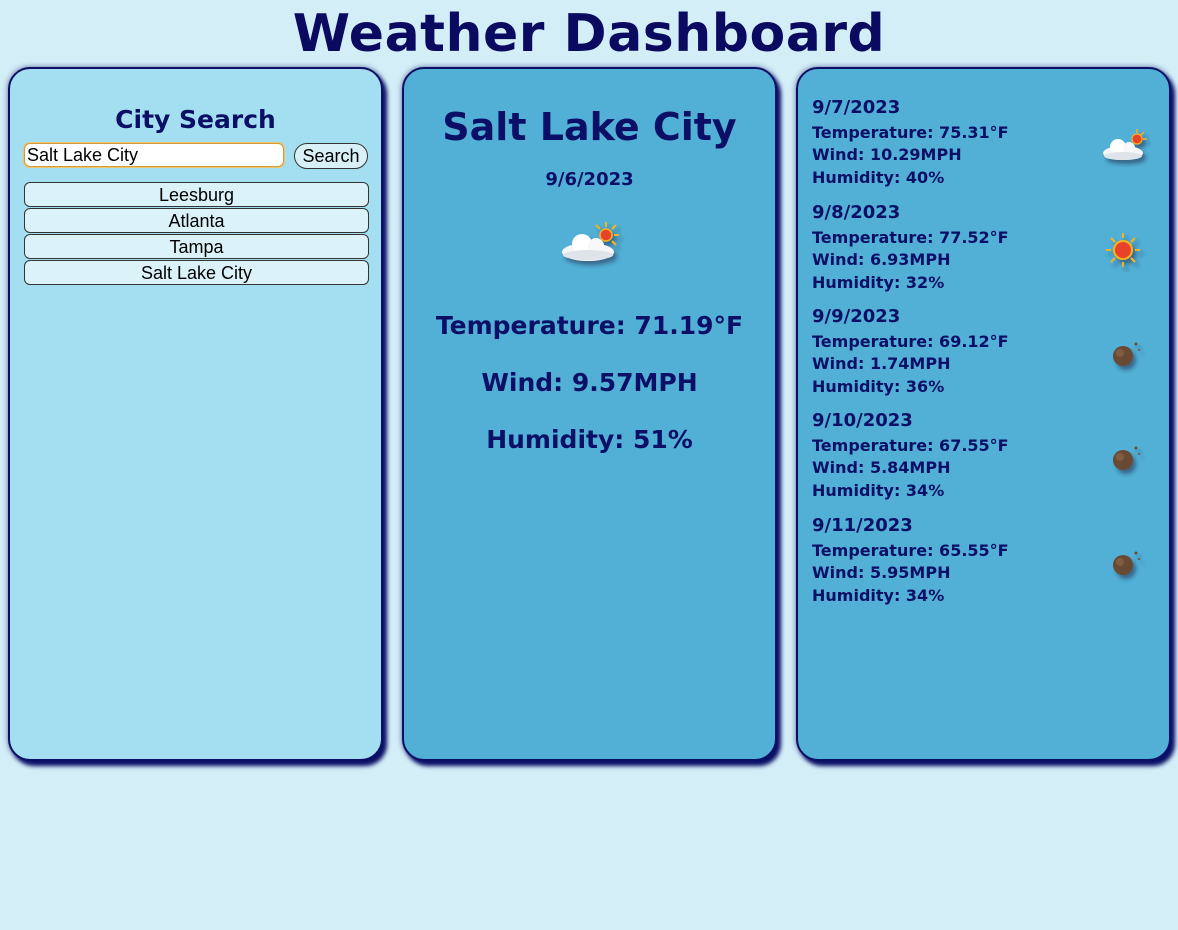  I want to click on history-item-leesburg: Leesburg, so click(196, 194).